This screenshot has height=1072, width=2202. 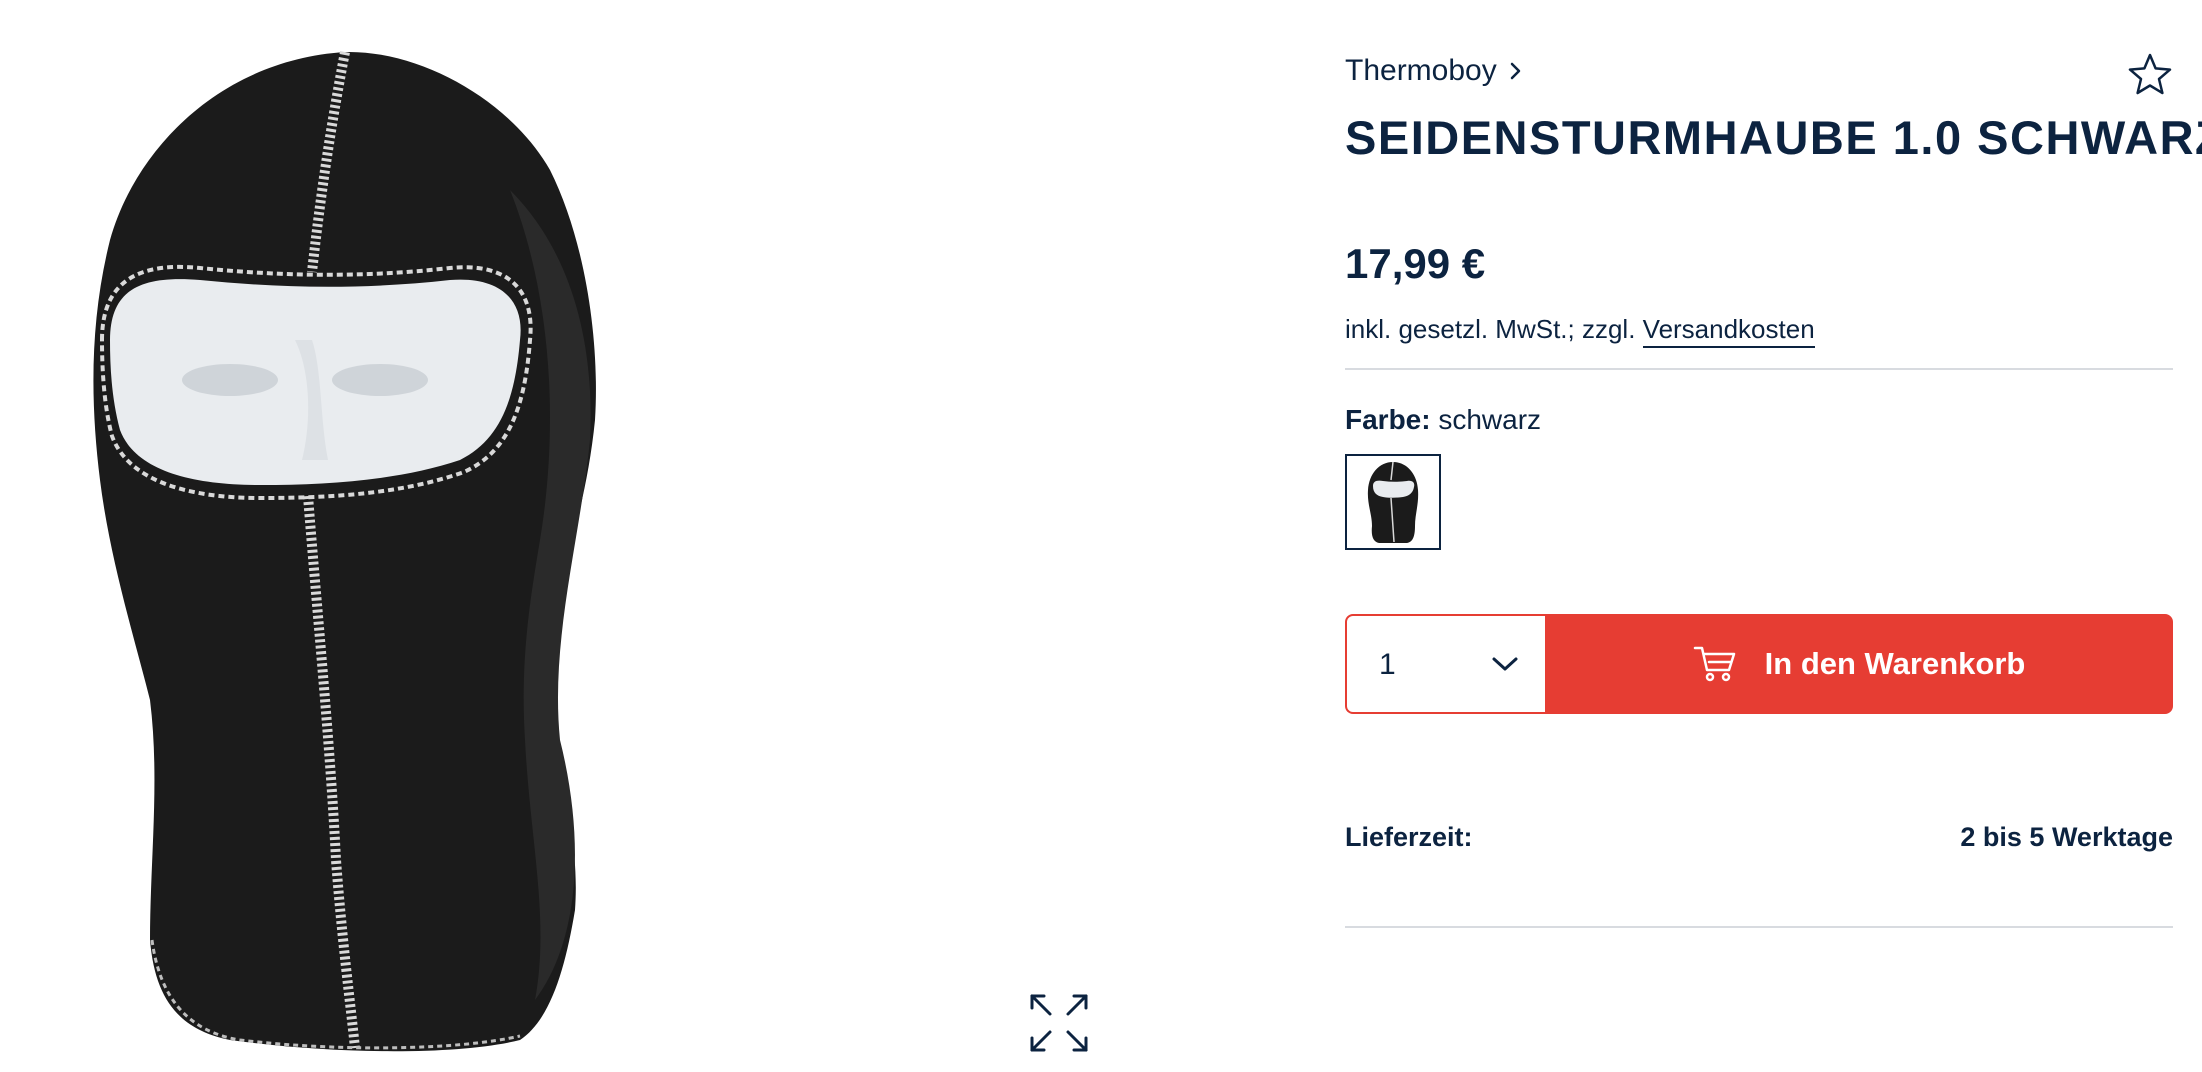 I want to click on color-selection-label: Farbe: schwarz, so click(x=1443, y=420).